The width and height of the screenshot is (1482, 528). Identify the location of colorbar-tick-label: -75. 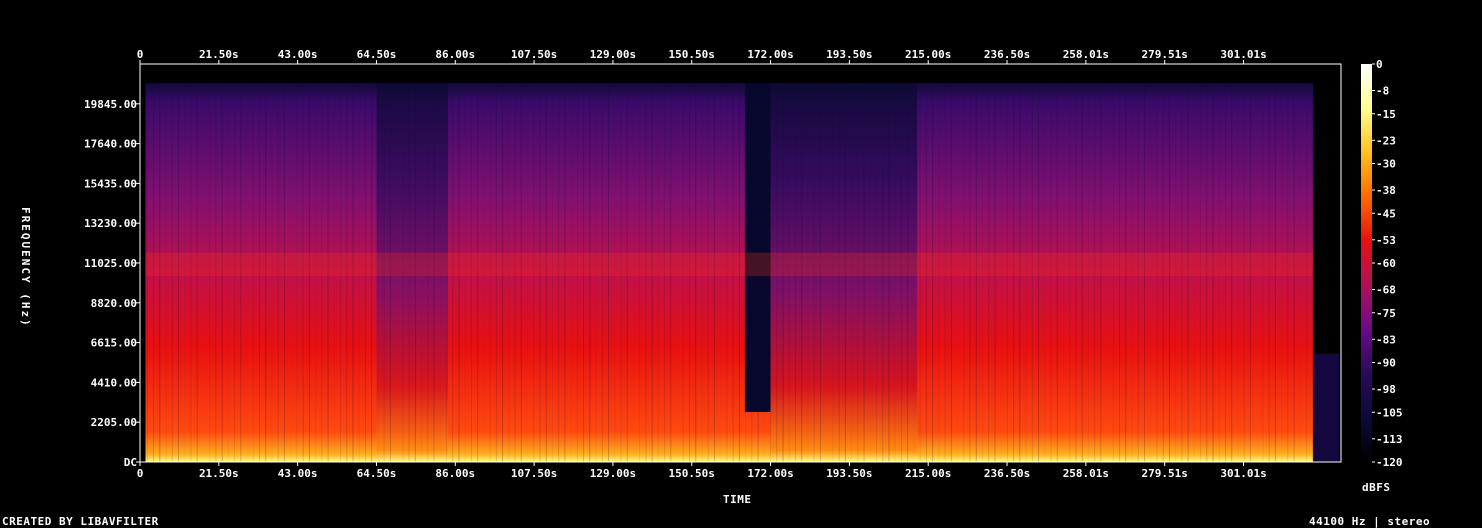
(1386, 313).